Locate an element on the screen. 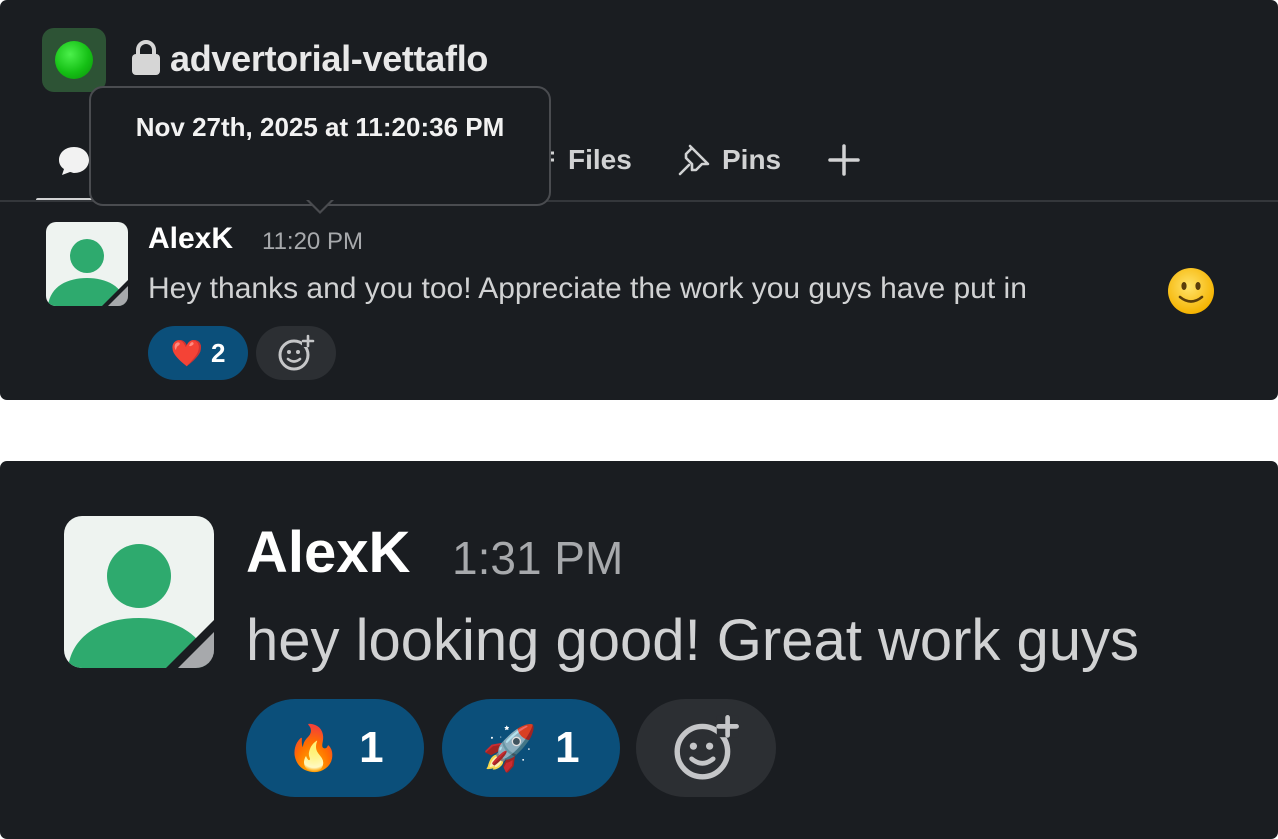  timestamp-tooltip: Nov 27th, 2025 at 11:20:36 PM is located at coordinates (320, 146).